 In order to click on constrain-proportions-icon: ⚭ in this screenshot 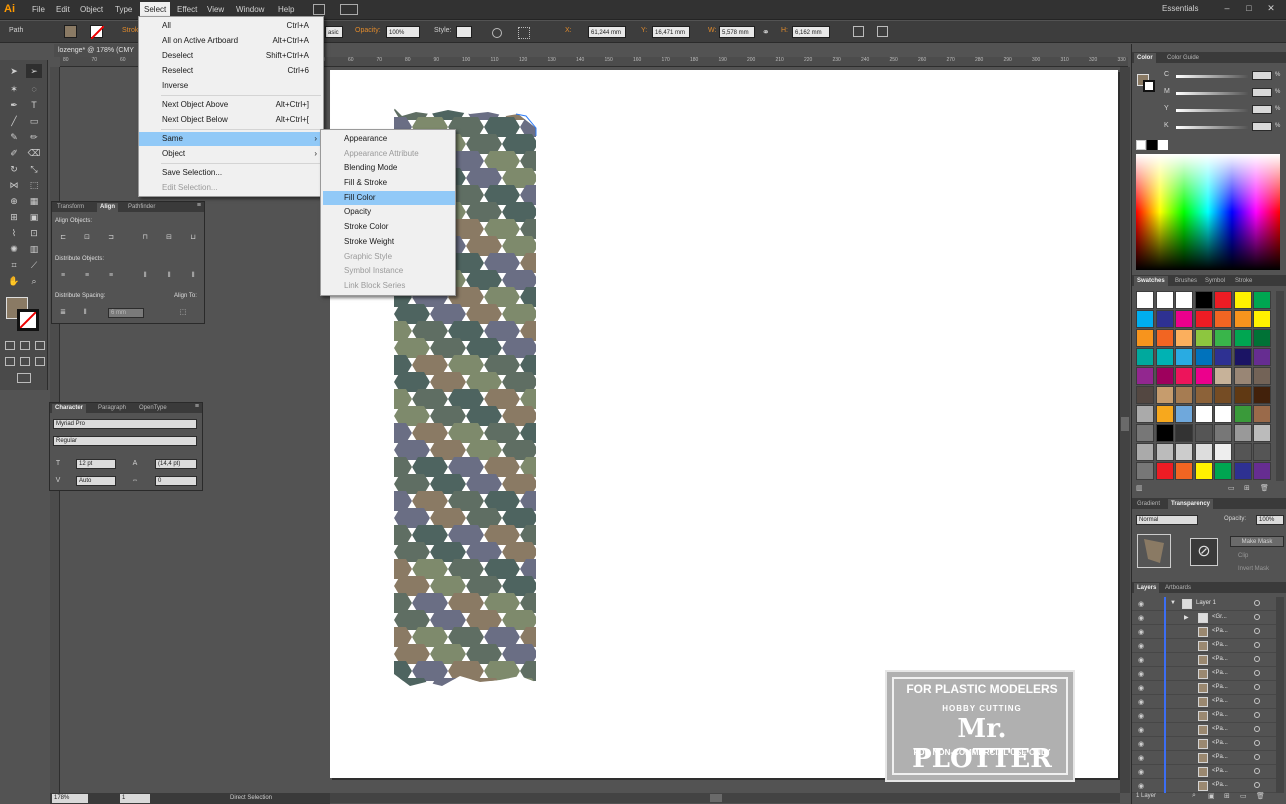, I will do `click(766, 32)`.